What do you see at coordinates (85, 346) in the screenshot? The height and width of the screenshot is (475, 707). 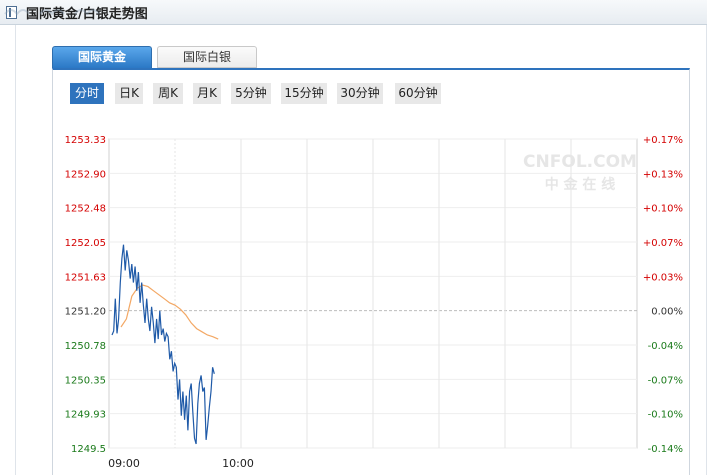 I see `y-tick-left: 1250.78` at bounding box center [85, 346].